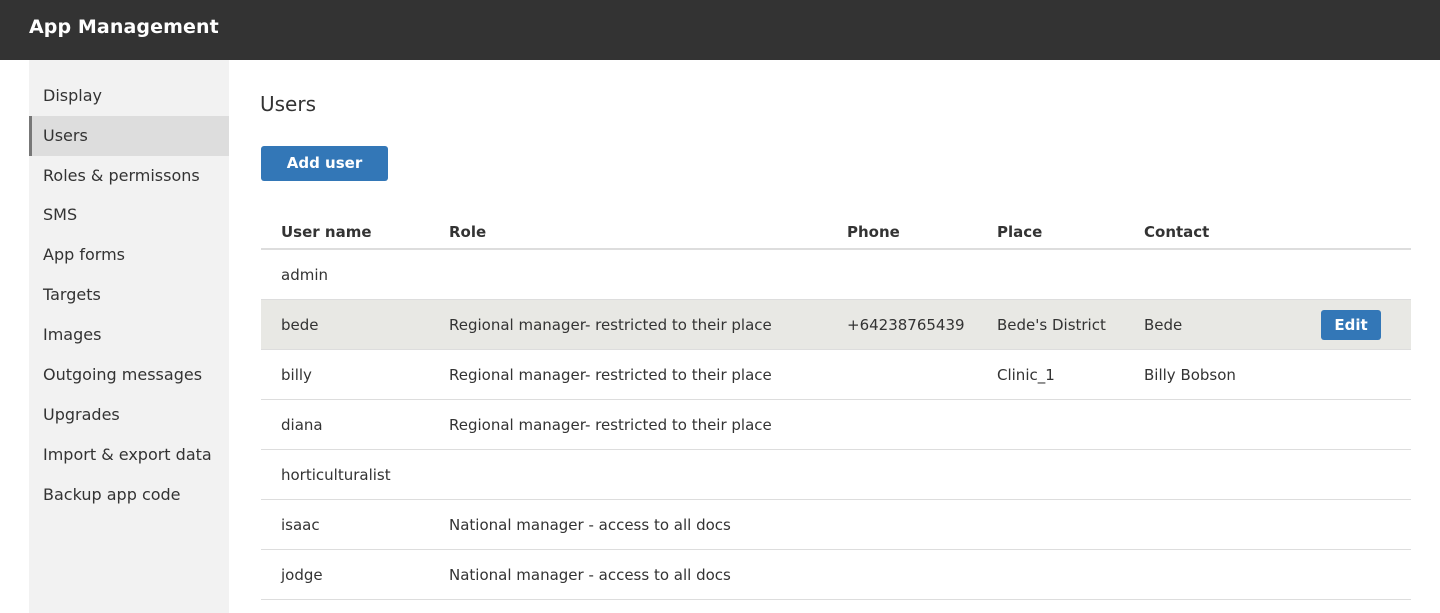 Image resolution: width=1440 pixels, height=613 pixels. Describe the element at coordinates (296, 375) in the screenshot. I see `cell-user-name: billy` at that location.